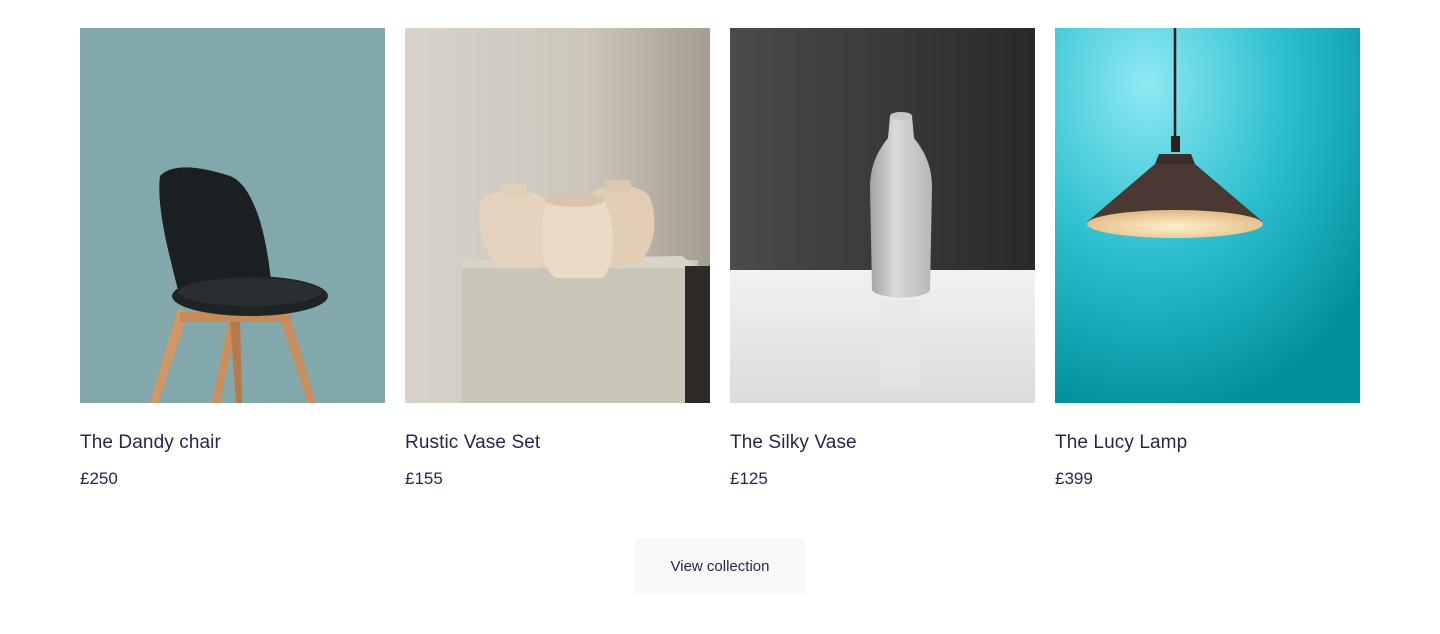 This screenshot has height=634, width=1440. What do you see at coordinates (749, 478) in the screenshot?
I see `product-price: £125` at bounding box center [749, 478].